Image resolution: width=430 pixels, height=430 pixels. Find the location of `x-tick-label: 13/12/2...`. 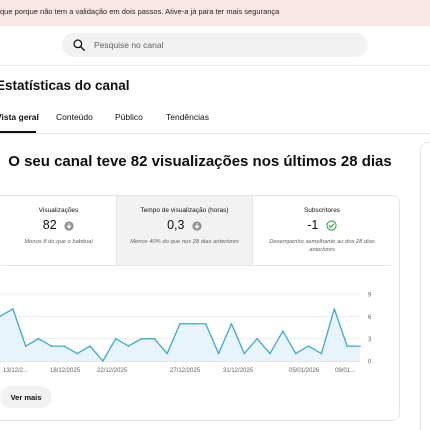

x-tick-label: 13/12/2... is located at coordinates (15, 371).